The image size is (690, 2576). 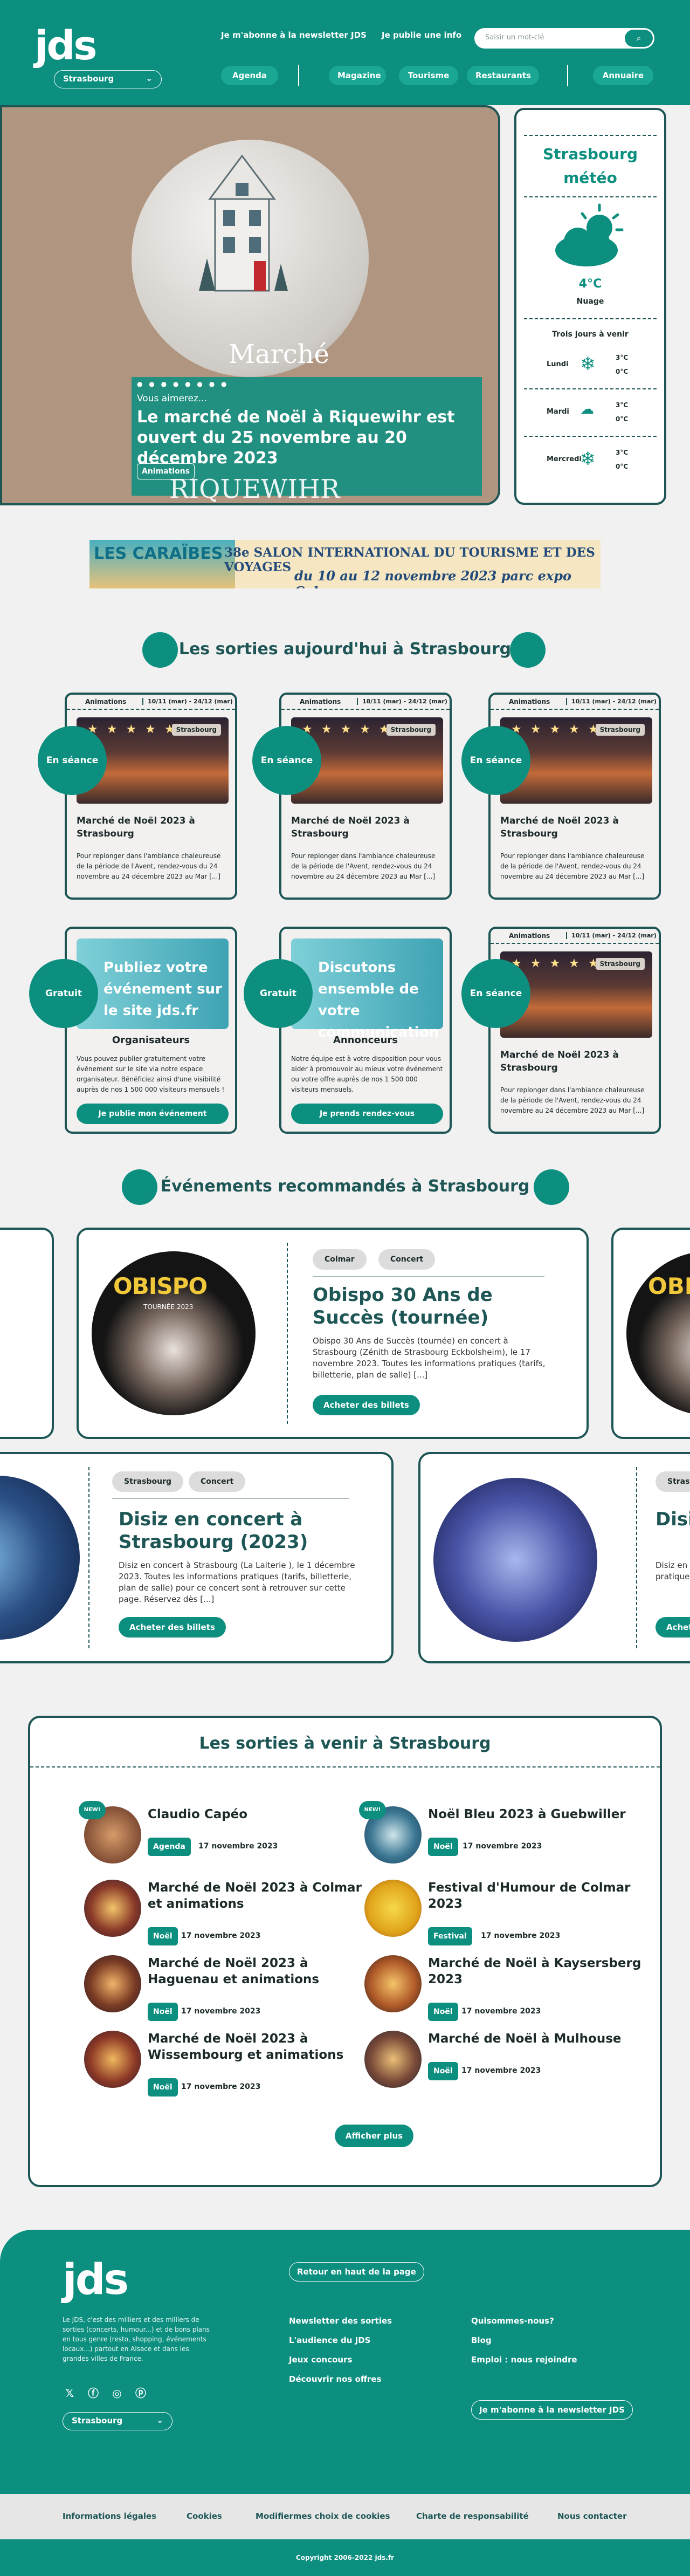 What do you see at coordinates (673, 1627) in the screenshot?
I see `buy-tickets-button: Achet` at bounding box center [673, 1627].